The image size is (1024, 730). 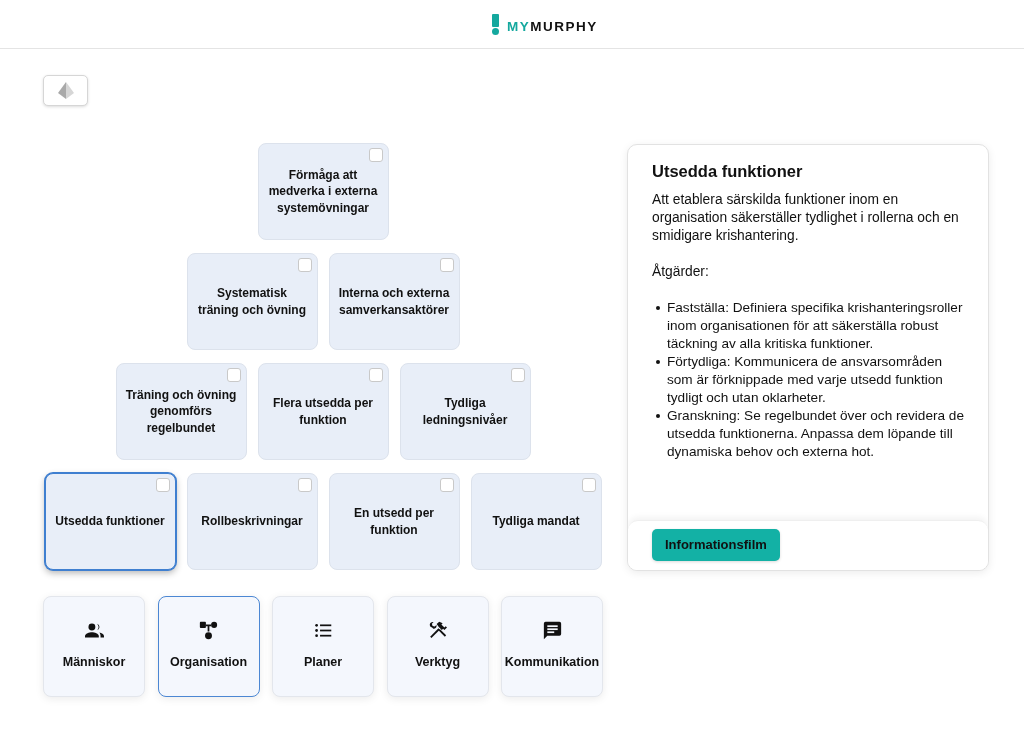 What do you see at coordinates (496, 24) in the screenshot?
I see `logo-mark-icon` at bounding box center [496, 24].